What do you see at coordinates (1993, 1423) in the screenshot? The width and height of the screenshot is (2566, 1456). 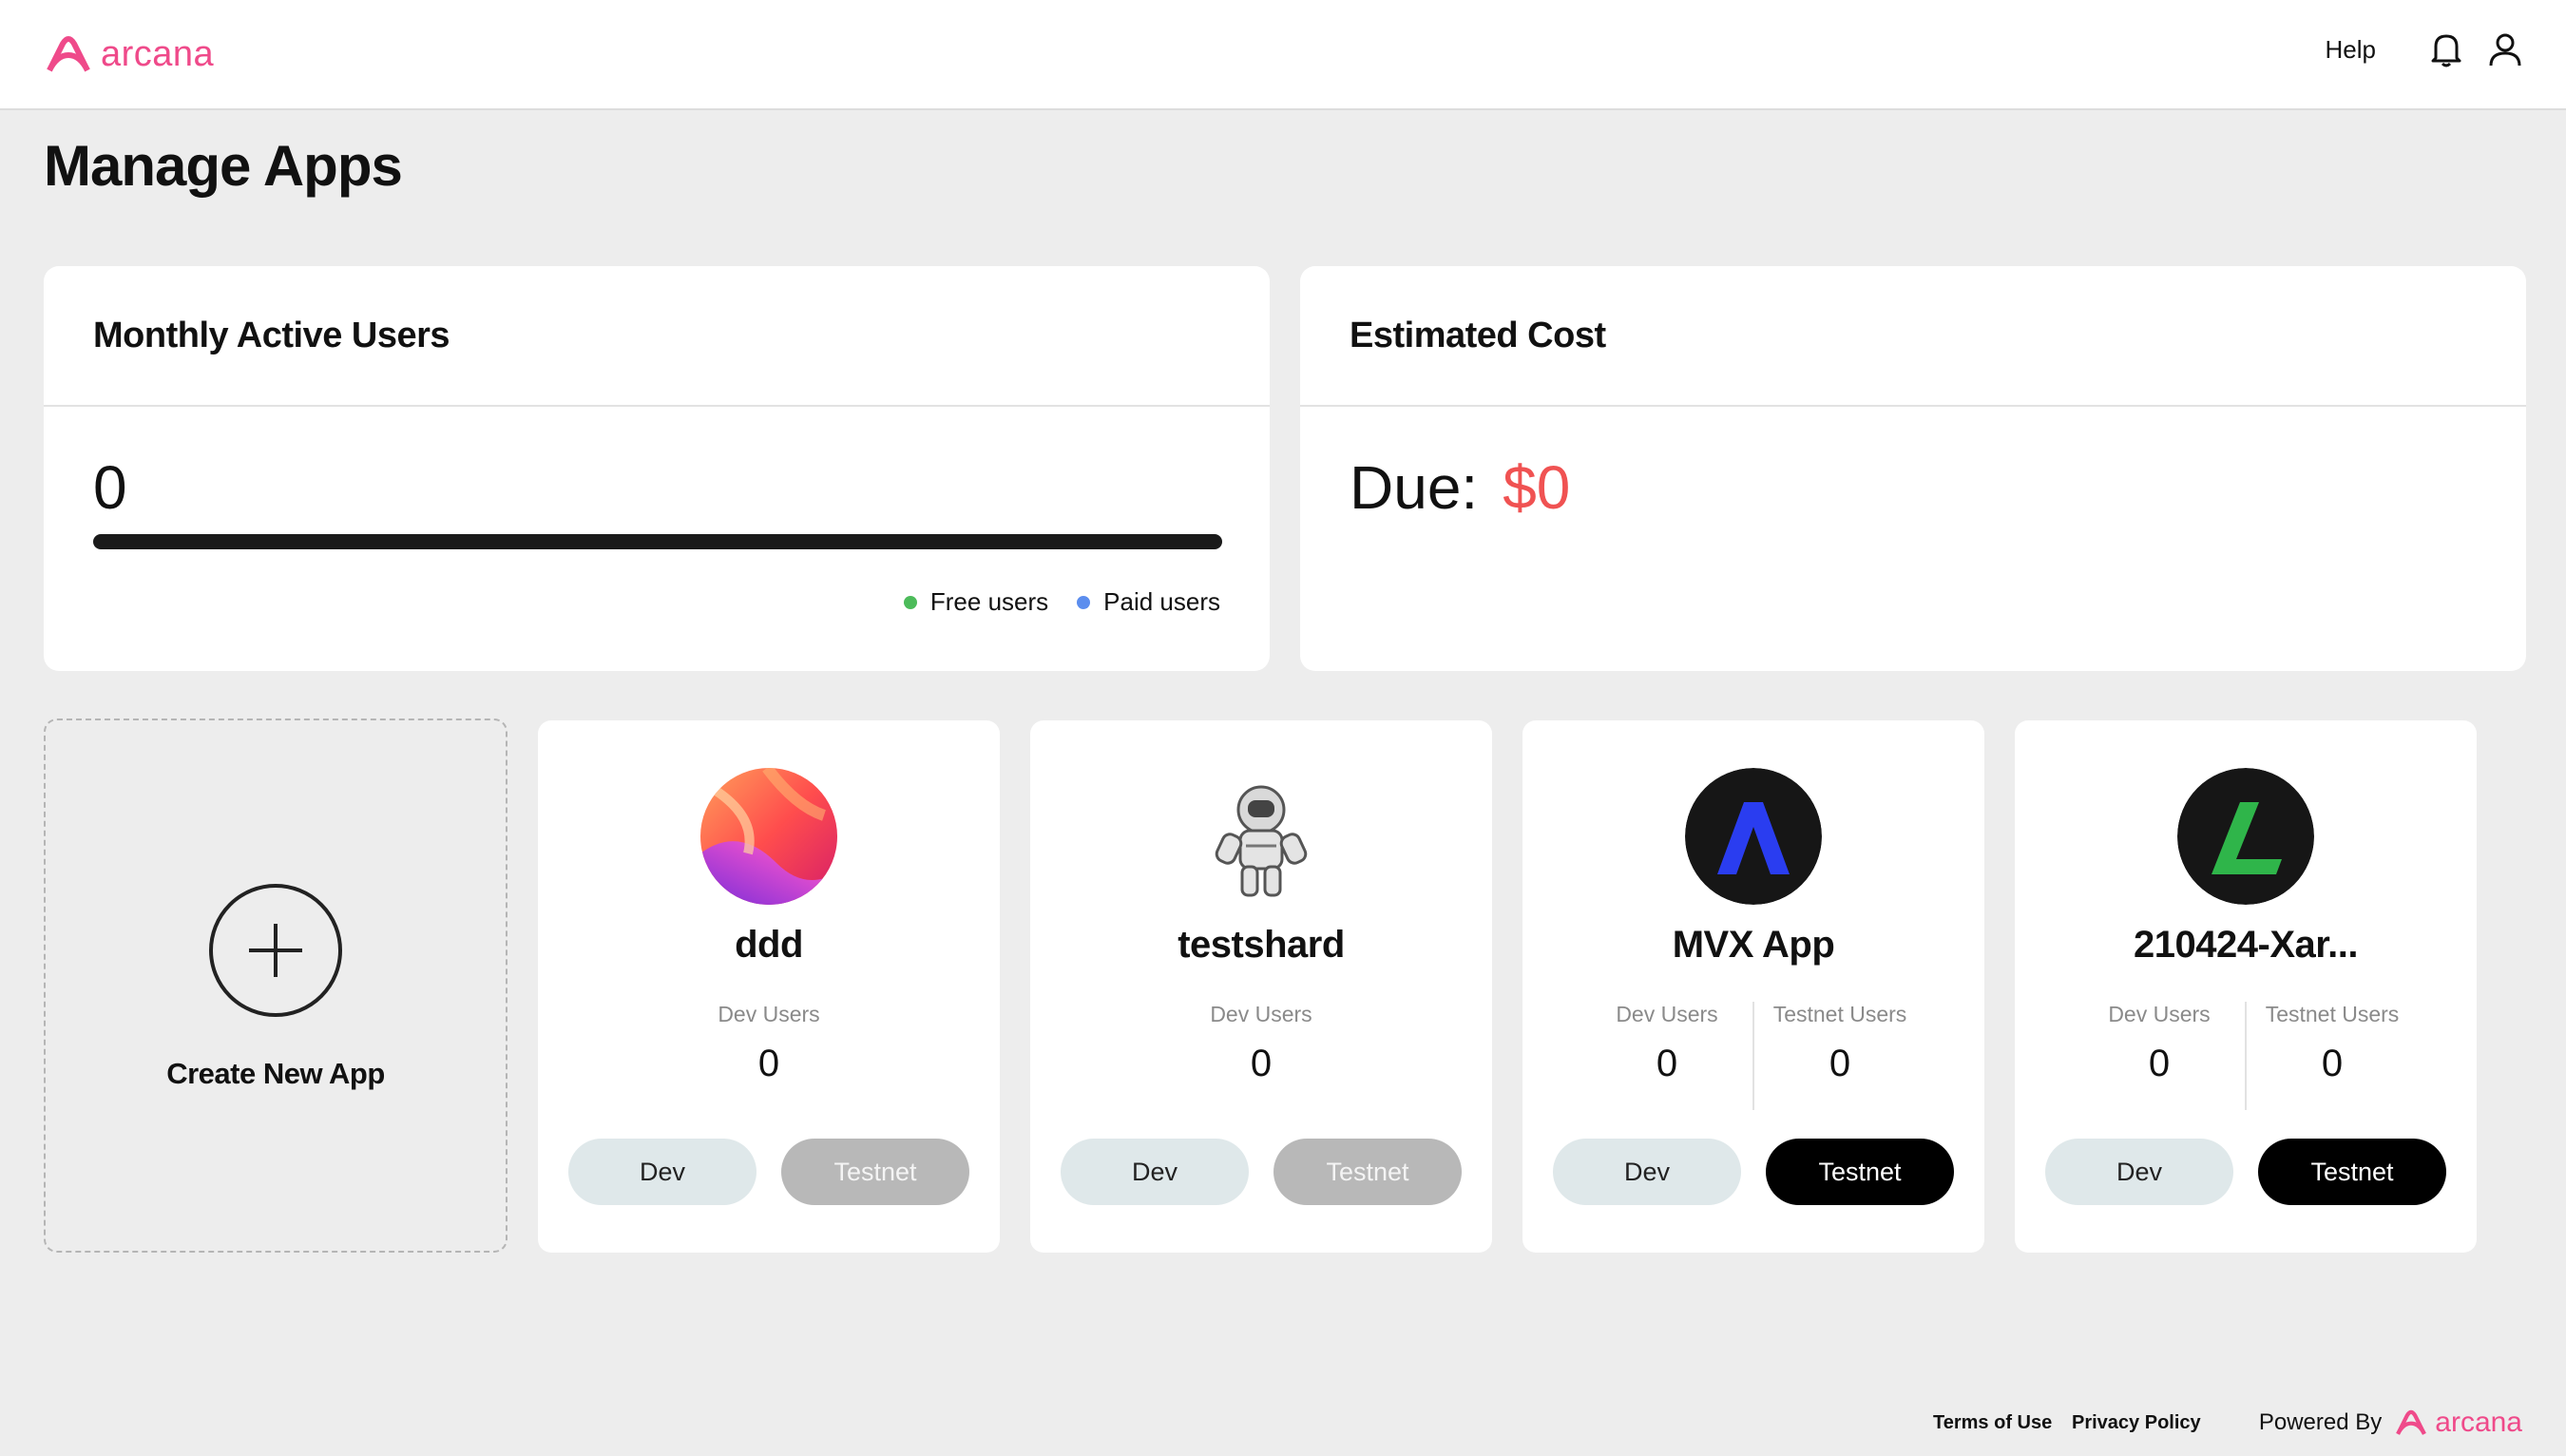 I see `terms-of-use-link: Terms of Use` at bounding box center [1993, 1423].